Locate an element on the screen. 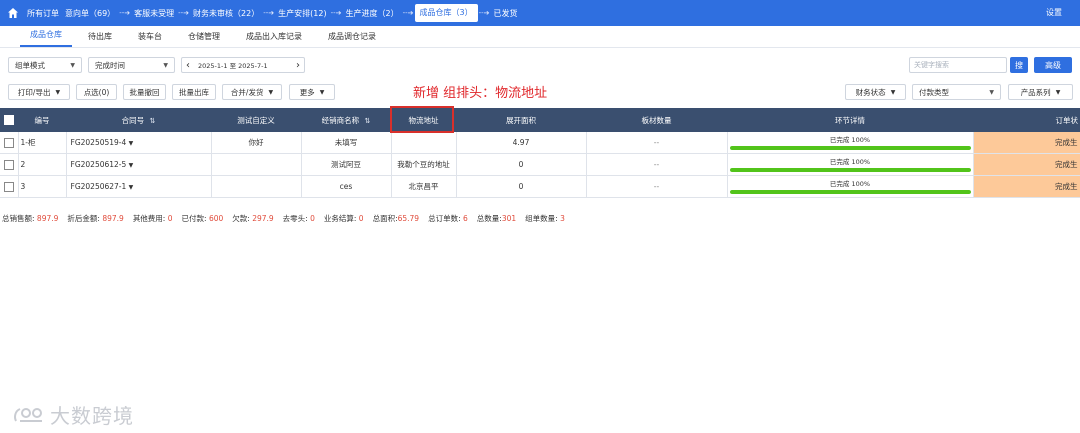 The height and width of the screenshot is (433, 1080). progress-fill is located at coordinates (850, 170).